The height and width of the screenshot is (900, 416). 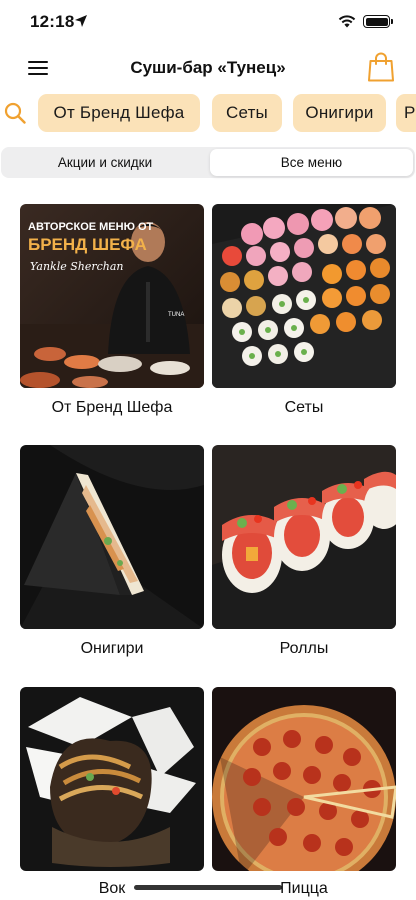 What do you see at coordinates (208, 114) in the screenshot?
I see `category-chips: От Бренд Шефа Сеты Онигири Р` at bounding box center [208, 114].